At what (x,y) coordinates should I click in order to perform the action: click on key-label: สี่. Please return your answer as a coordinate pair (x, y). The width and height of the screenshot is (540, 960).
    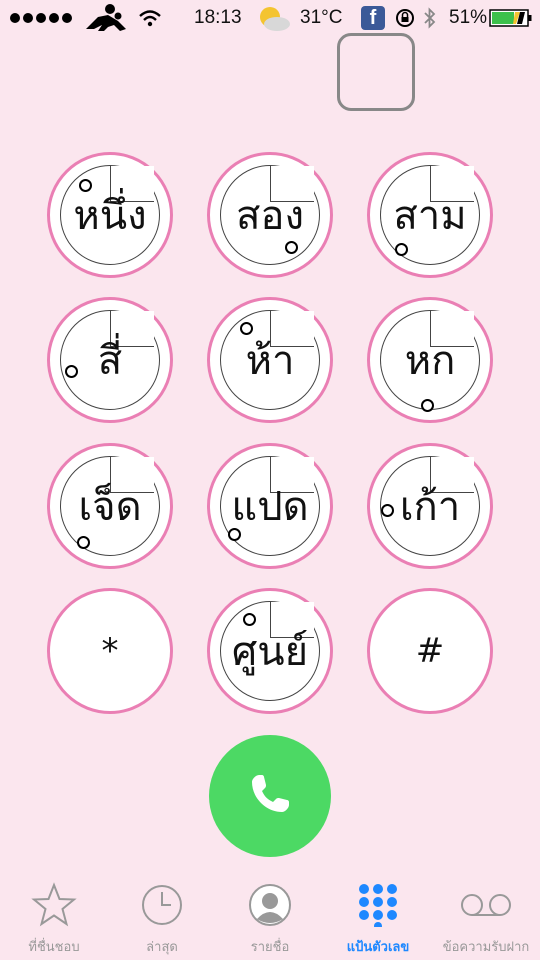
    Looking at the image, I should click on (110, 361).